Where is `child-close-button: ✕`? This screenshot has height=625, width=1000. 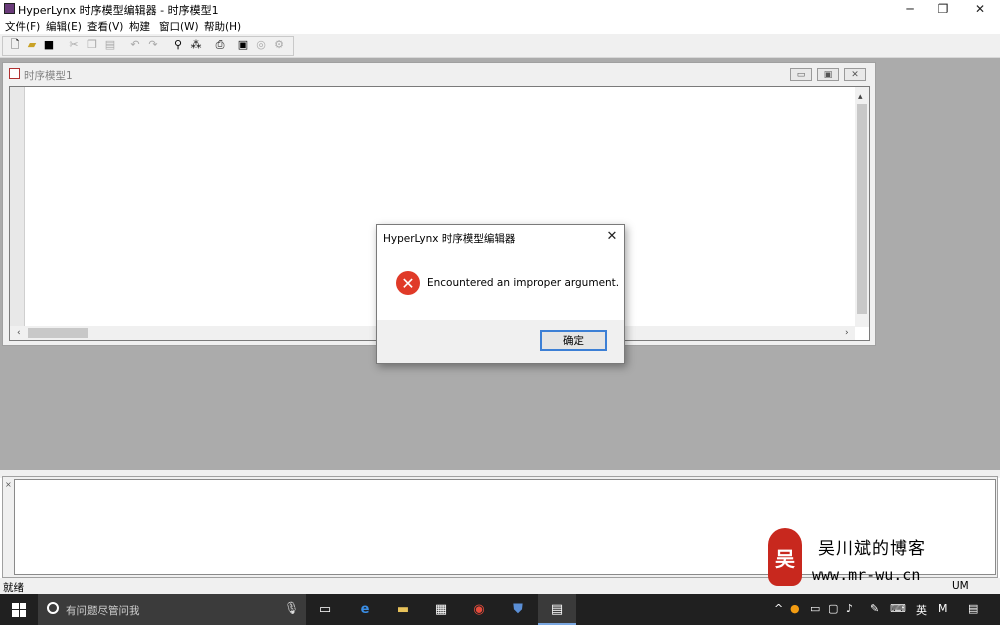 child-close-button: ✕ is located at coordinates (855, 74).